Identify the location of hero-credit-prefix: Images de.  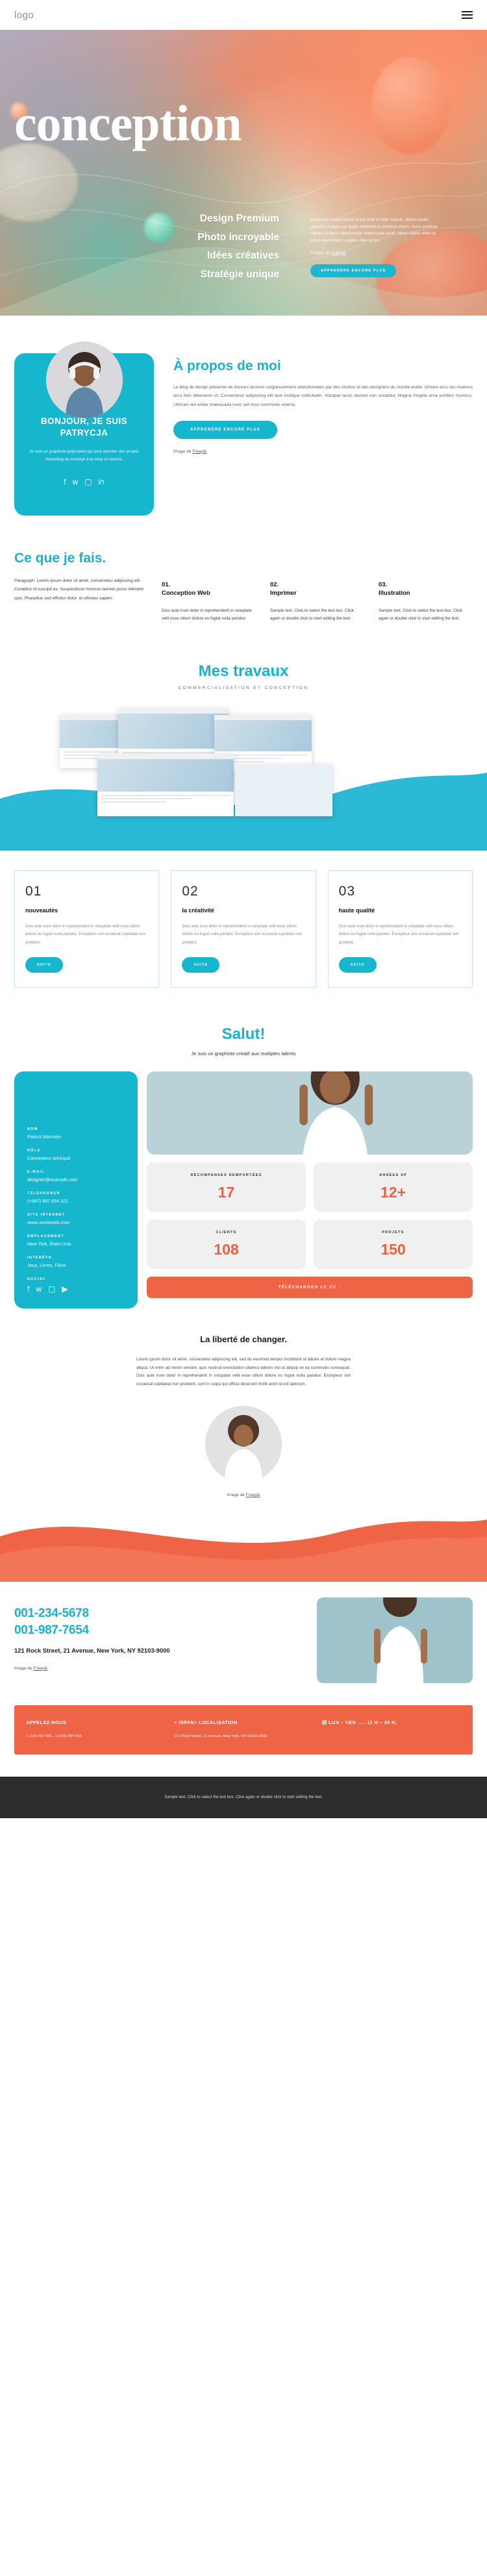
(321, 252).